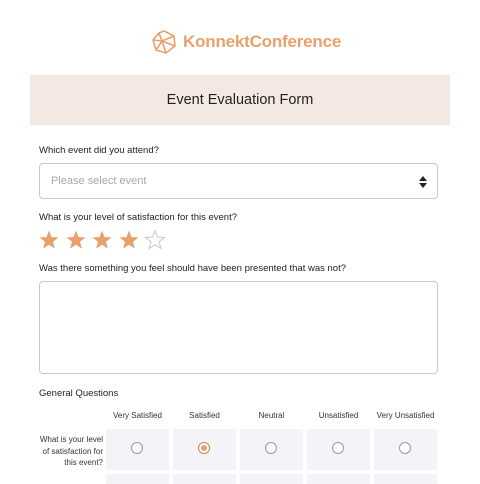 The height and width of the screenshot is (484, 480). I want to click on event-question-label: Which event did you attend?, so click(99, 150).